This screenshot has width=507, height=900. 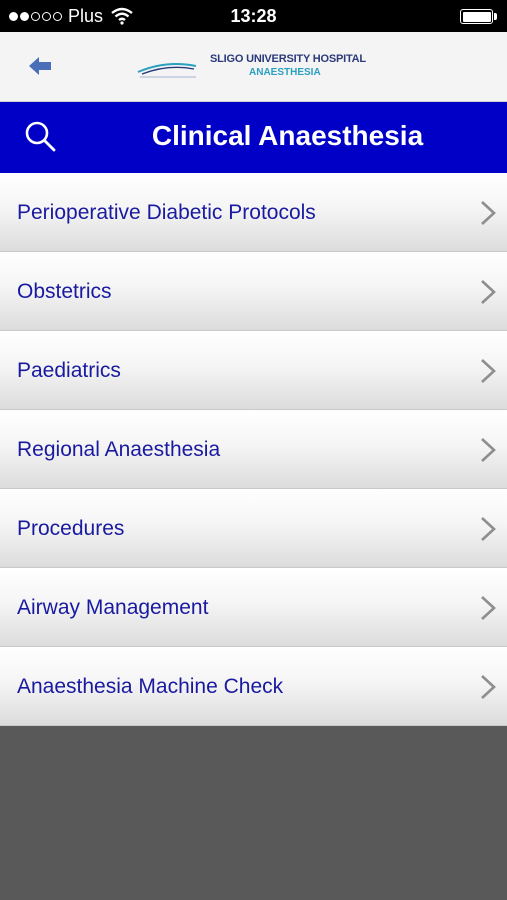 I want to click on menu-item-label: Obstetrics, so click(x=64, y=291).